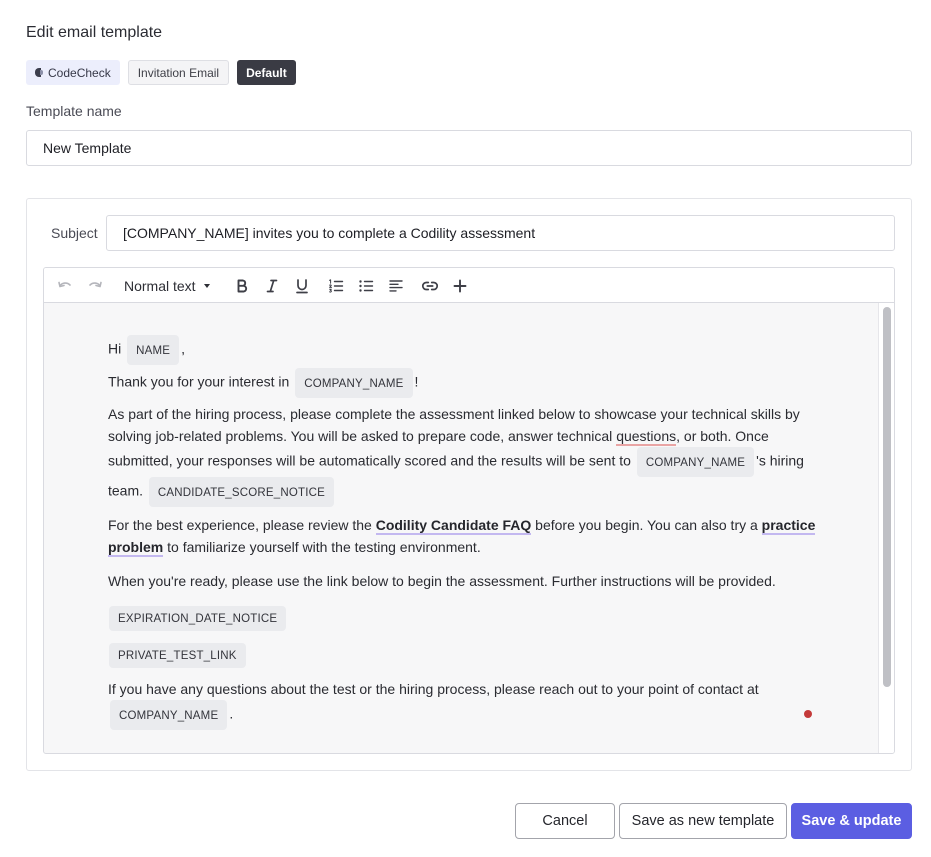 Image resolution: width=931 pixels, height=857 pixels. Describe the element at coordinates (396, 286) in the screenshot. I see `align-left-icon` at that location.